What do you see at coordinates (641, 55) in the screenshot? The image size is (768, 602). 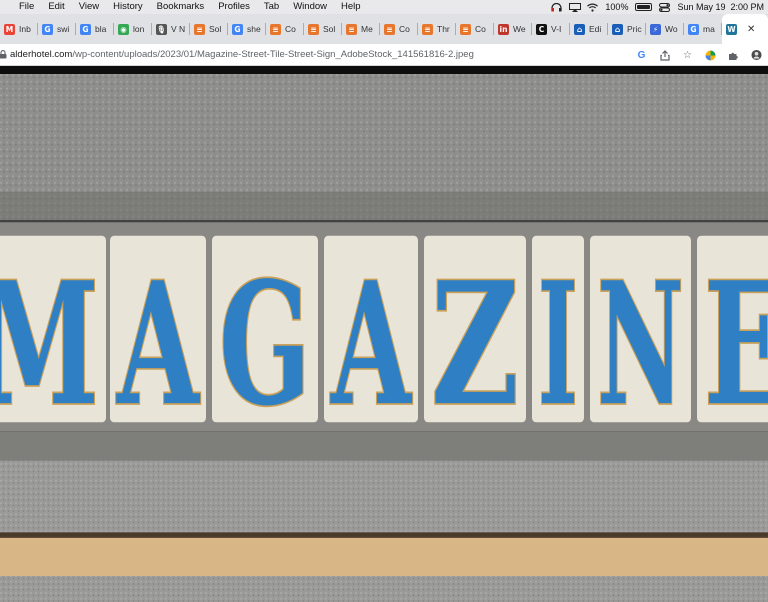 I see `google-lens-icon: G` at bounding box center [641, 55].